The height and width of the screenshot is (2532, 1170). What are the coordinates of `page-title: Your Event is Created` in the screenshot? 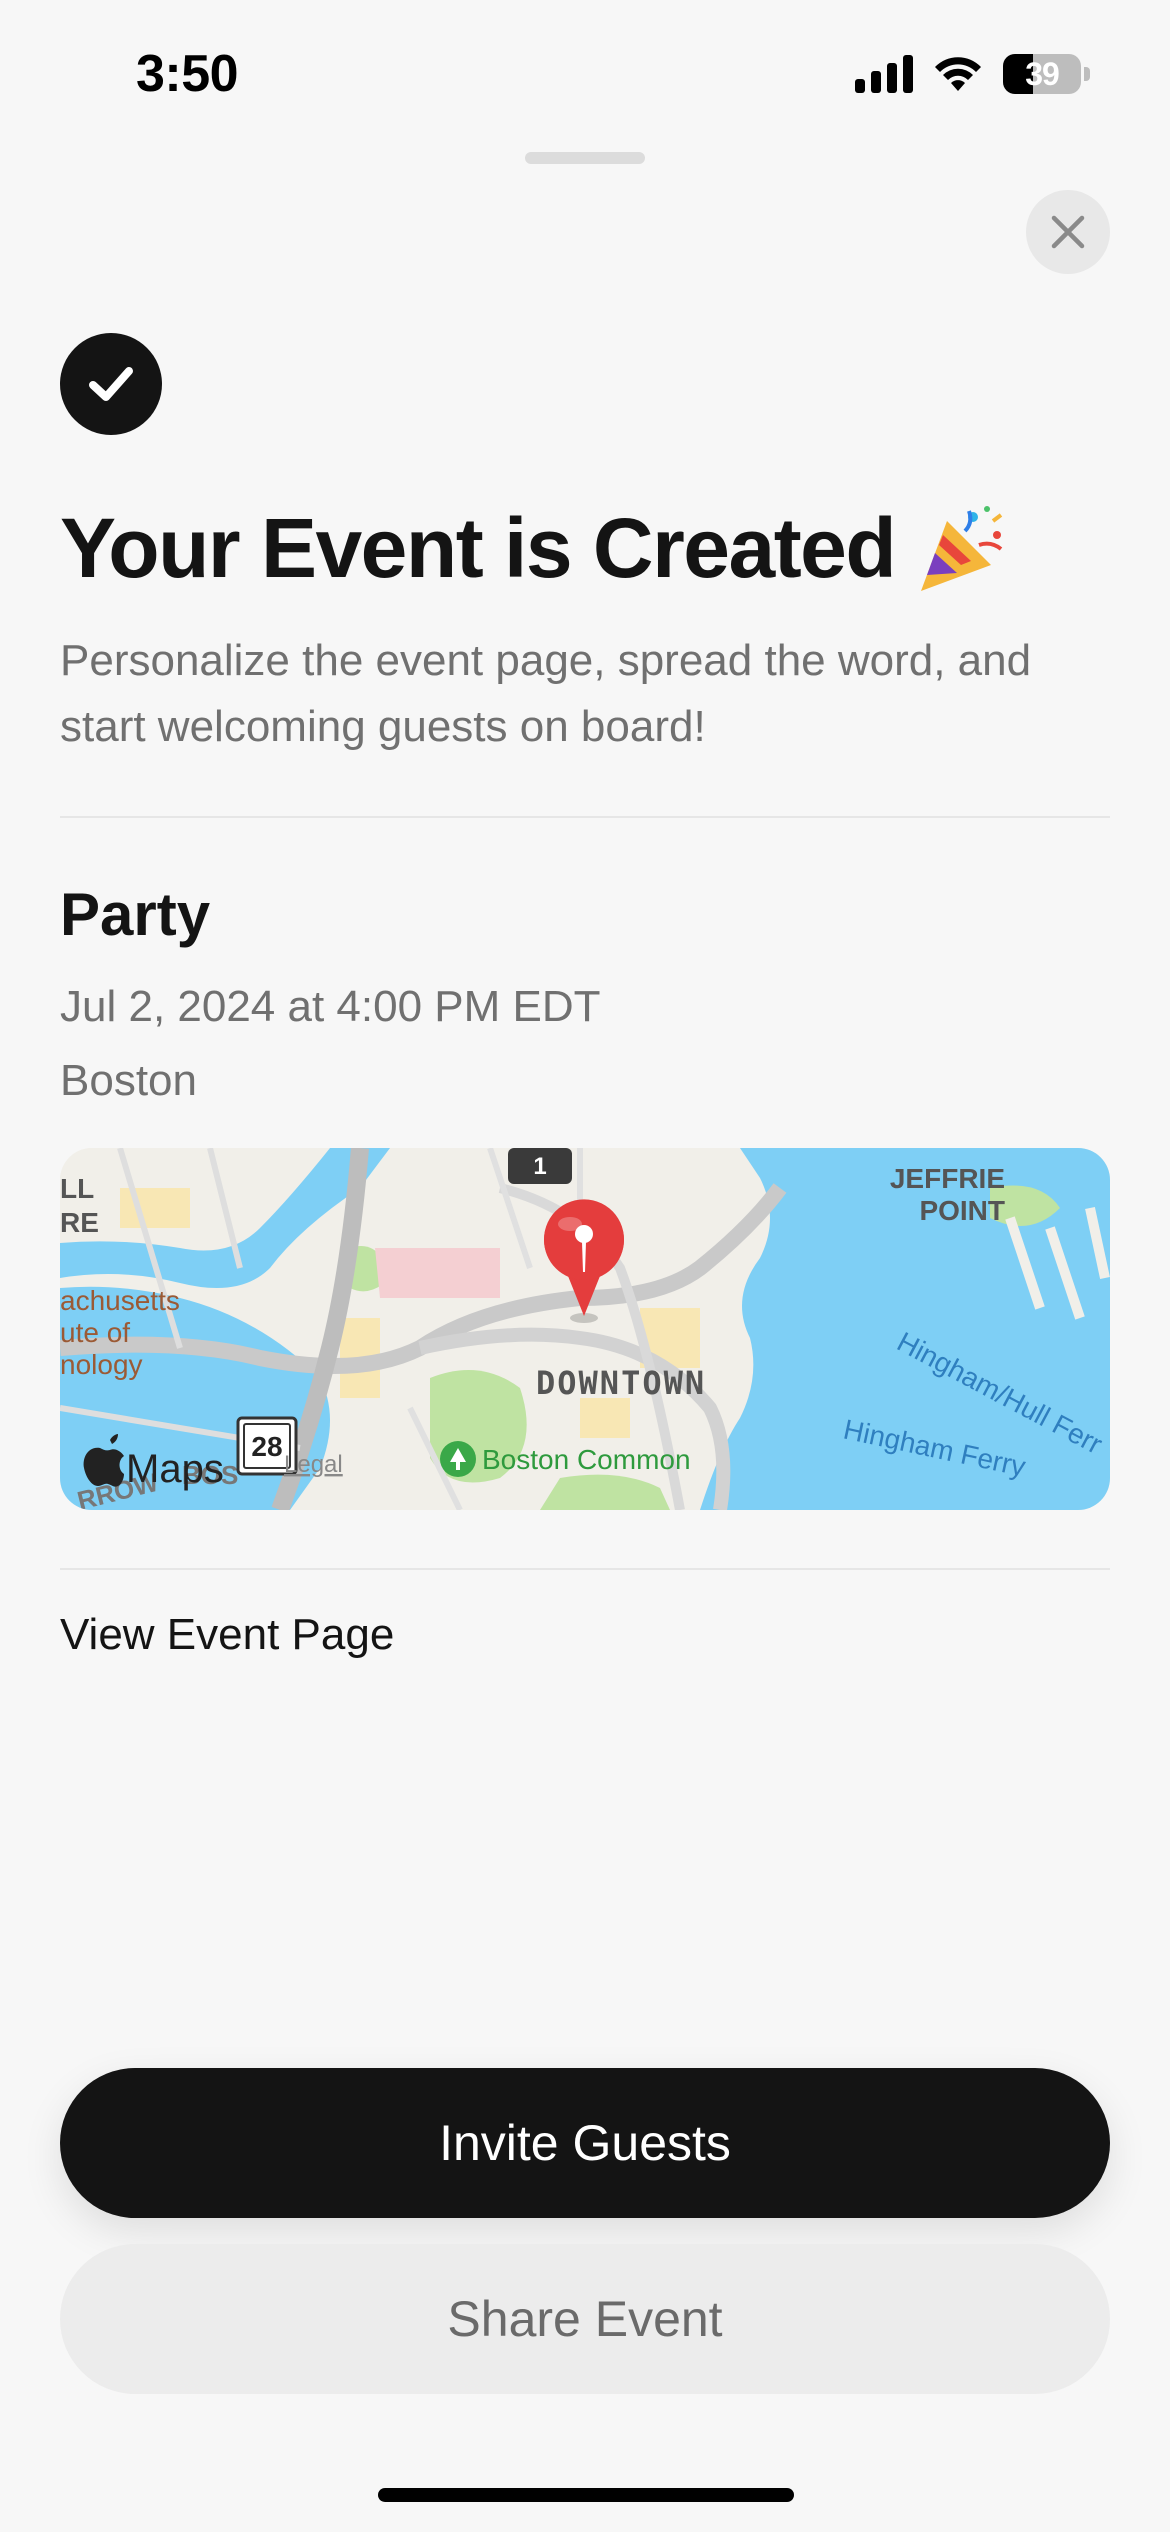 It's located at (590, 548).